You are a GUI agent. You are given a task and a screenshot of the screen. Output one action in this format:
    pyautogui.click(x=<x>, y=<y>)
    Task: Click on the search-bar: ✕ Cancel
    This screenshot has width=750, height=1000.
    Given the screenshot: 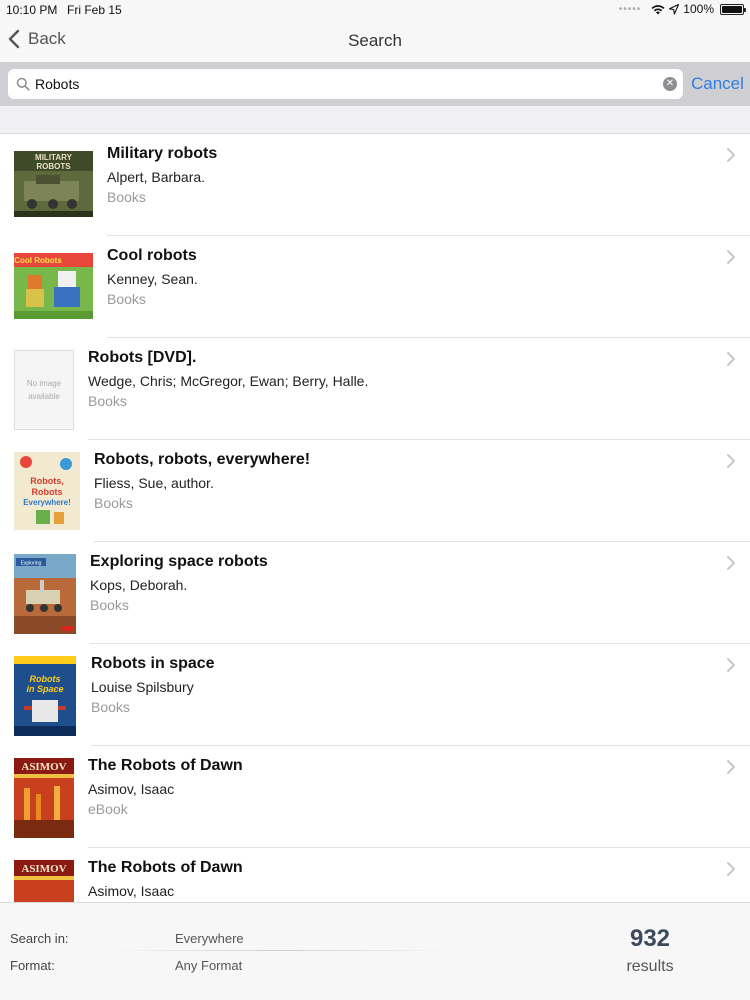 What is the action you would take?
    pyautogui.click(x=375, y=84)
    